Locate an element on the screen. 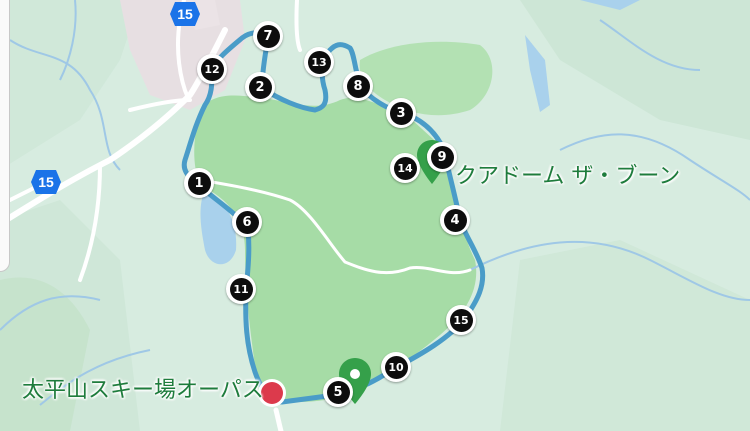  waypoint-marker: 11 is located at coordinates (241, 289).